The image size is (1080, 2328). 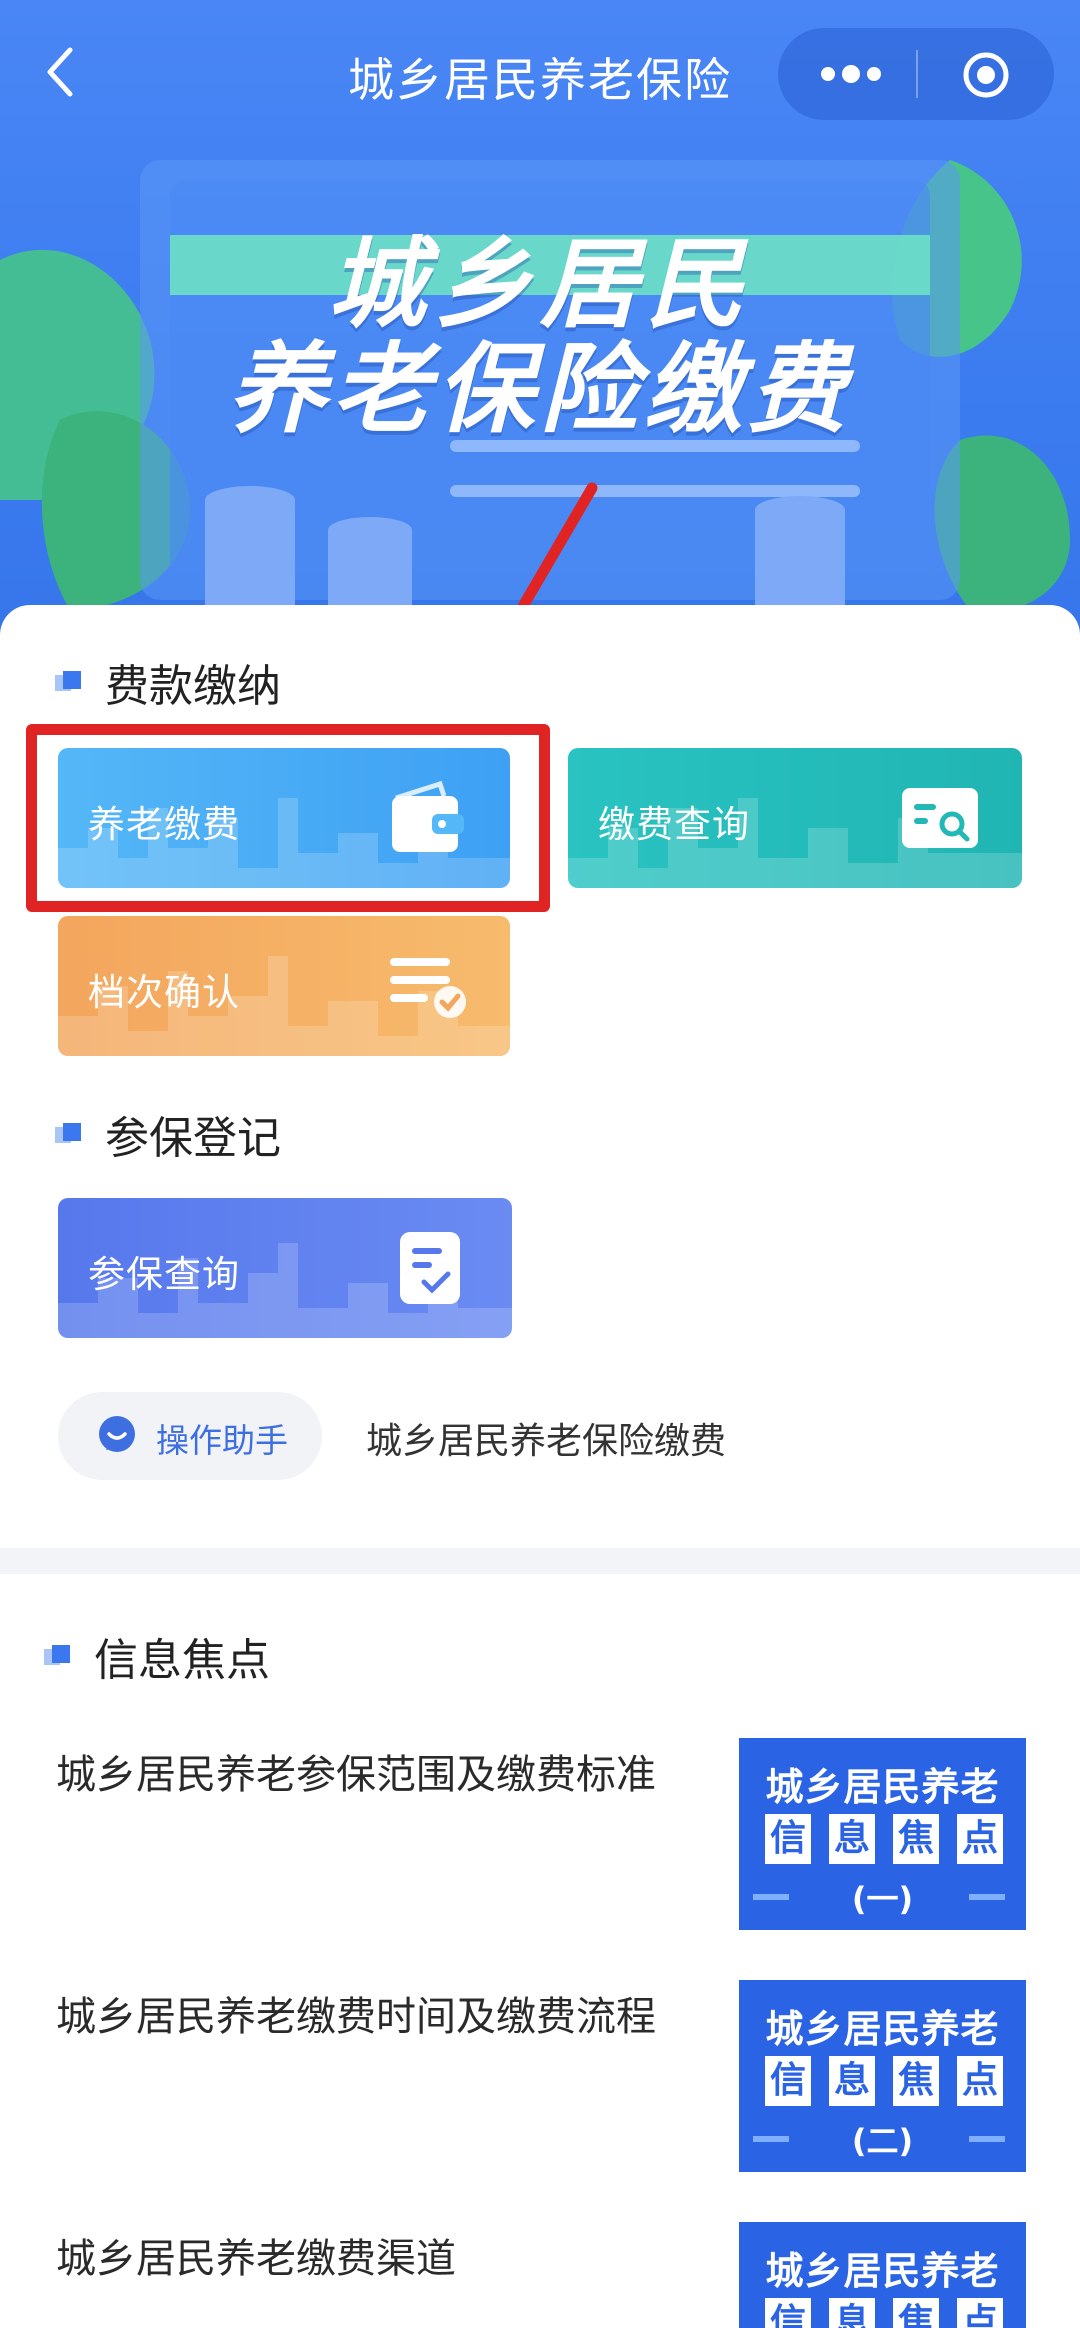 What do you see at coordinates (540, 1561) in the screenshot?
I see `section-divider` at bounding box center [540, 1561].